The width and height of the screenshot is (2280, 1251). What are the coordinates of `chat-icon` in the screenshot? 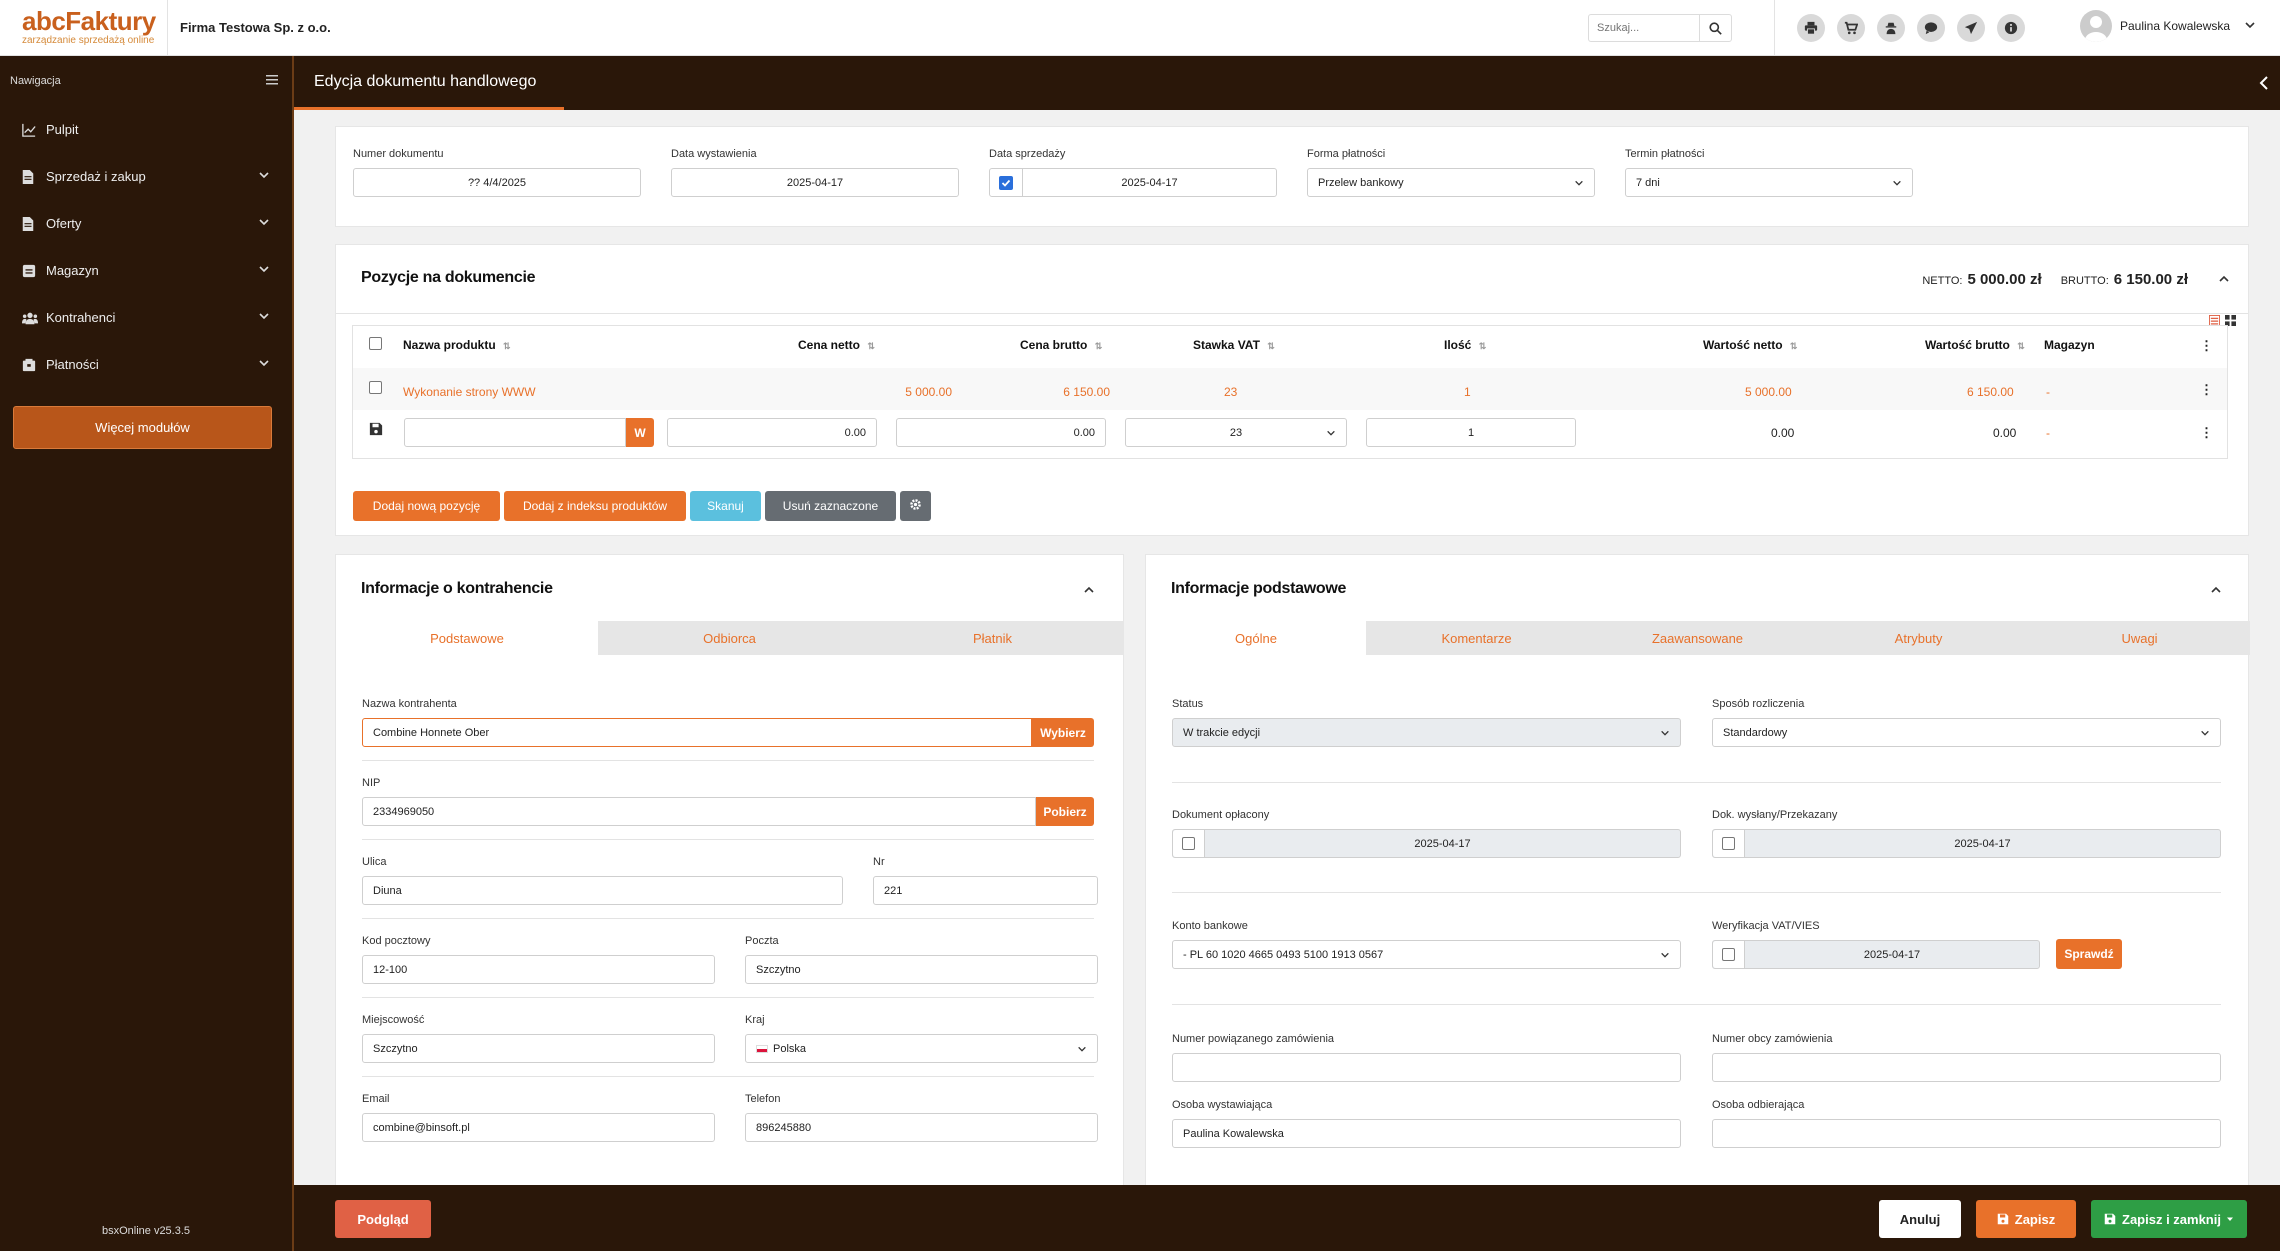 It's located at (1931, 28).